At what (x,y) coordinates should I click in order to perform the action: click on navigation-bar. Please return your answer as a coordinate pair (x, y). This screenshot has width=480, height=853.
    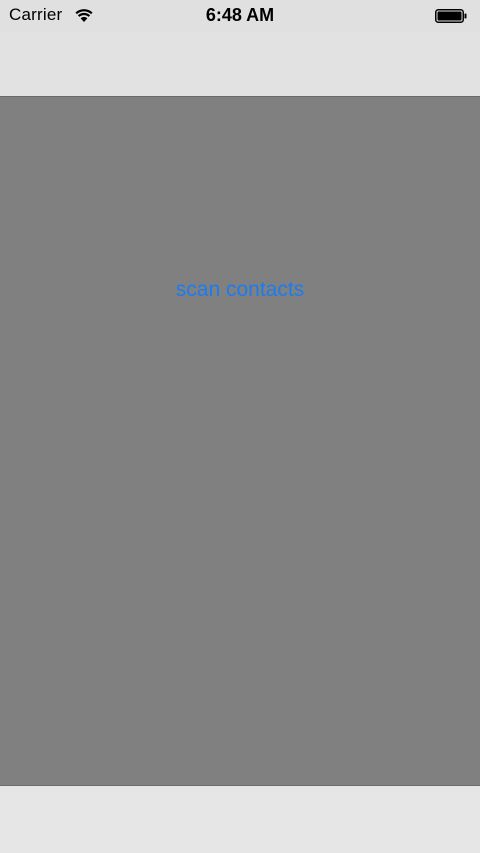
    Looking at the image, I should click on (240, 64).